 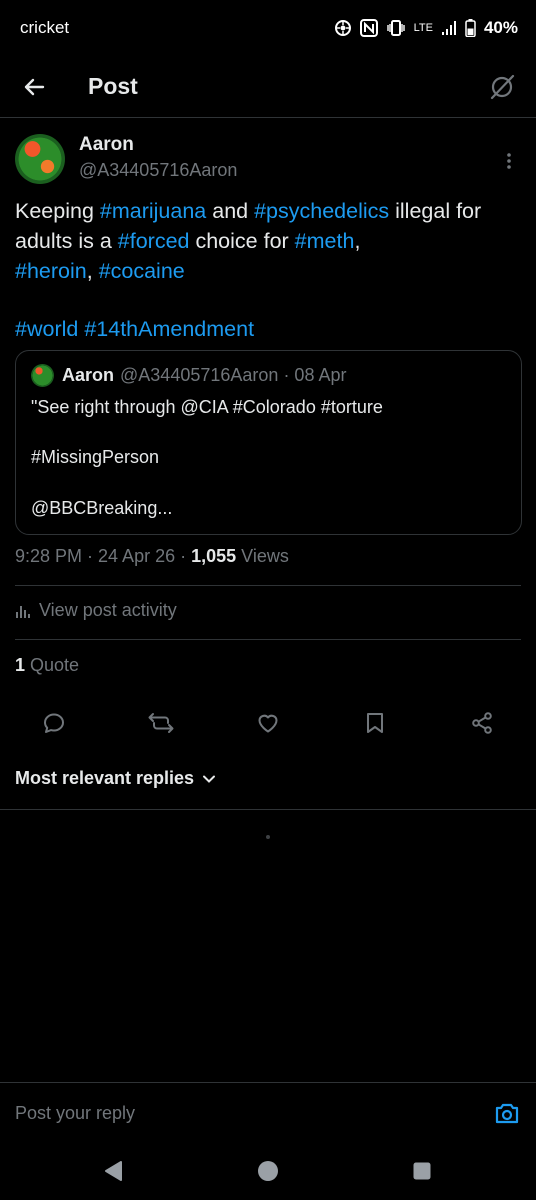 I want to click on hotspot-icon, so click(x=342, y=28).